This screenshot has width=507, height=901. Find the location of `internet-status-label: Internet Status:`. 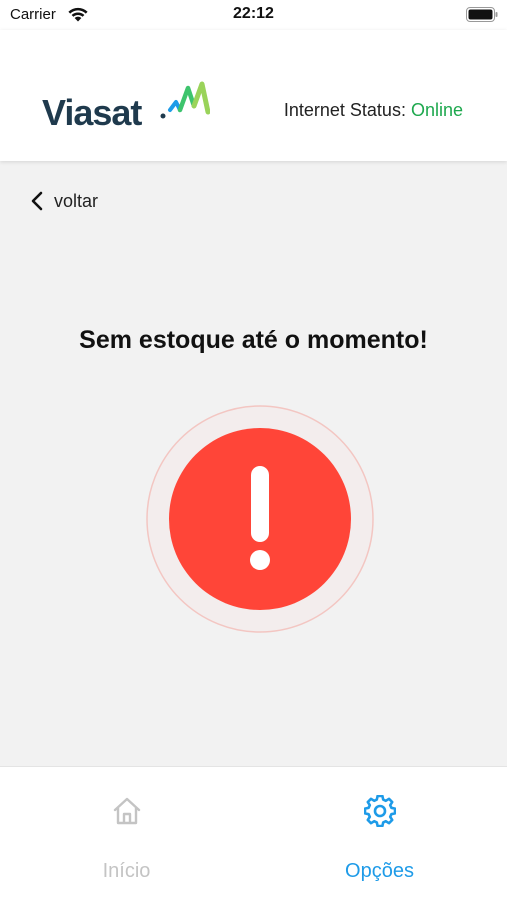

internet-status-label: Internet Status: is located at coordinates (344, 110).